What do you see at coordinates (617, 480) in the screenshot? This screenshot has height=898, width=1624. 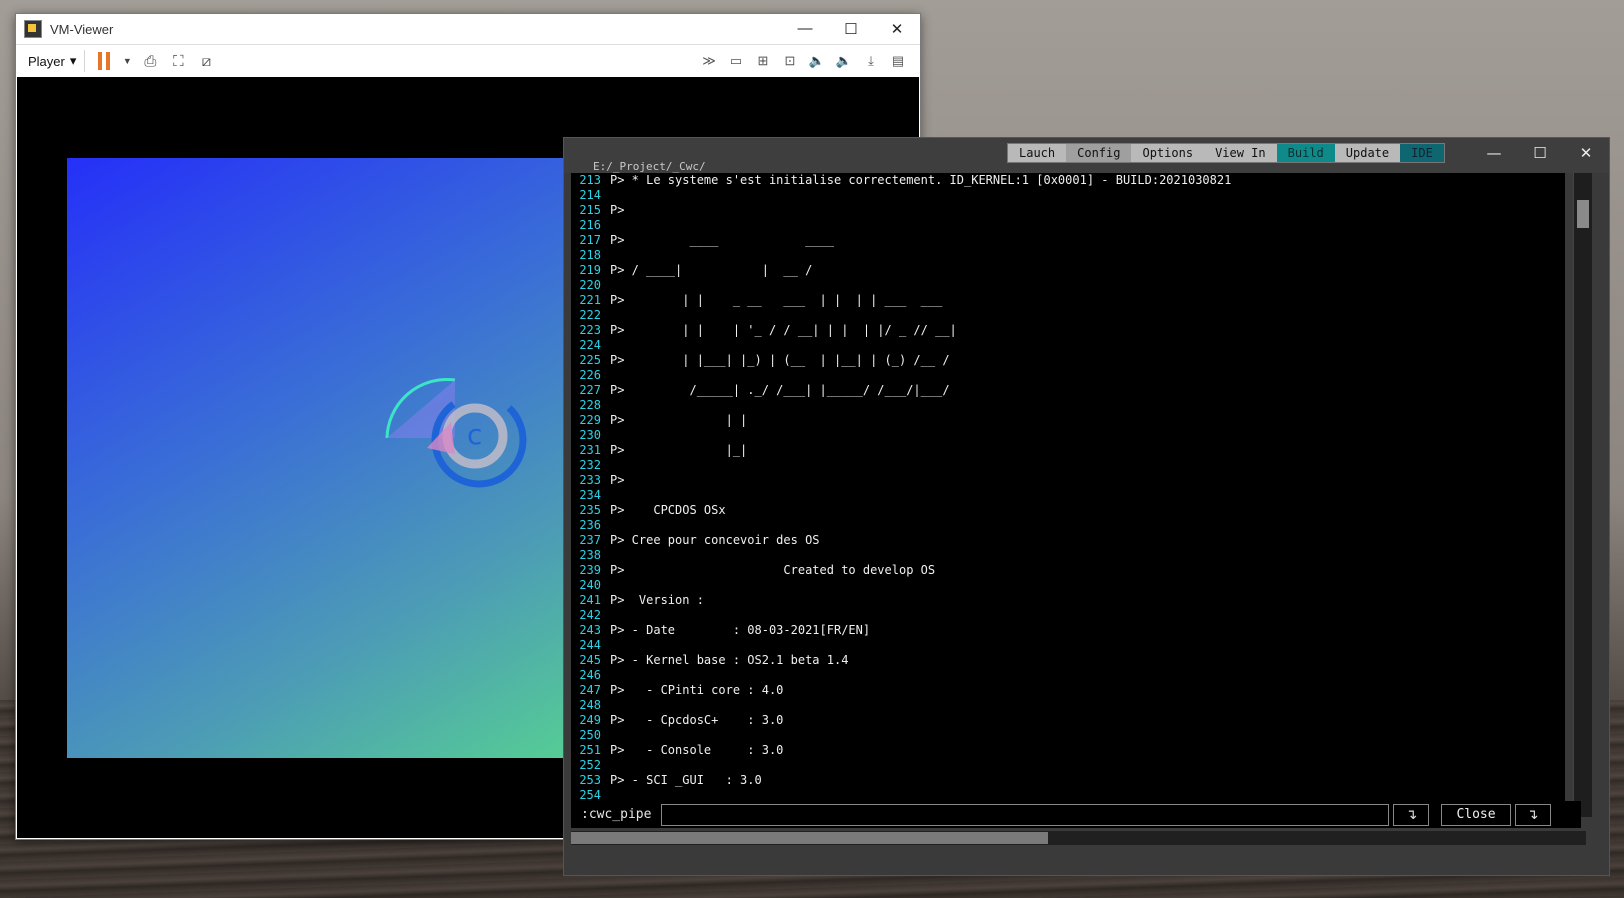 I see `line-text: P>` at bounding box center [617, 480].